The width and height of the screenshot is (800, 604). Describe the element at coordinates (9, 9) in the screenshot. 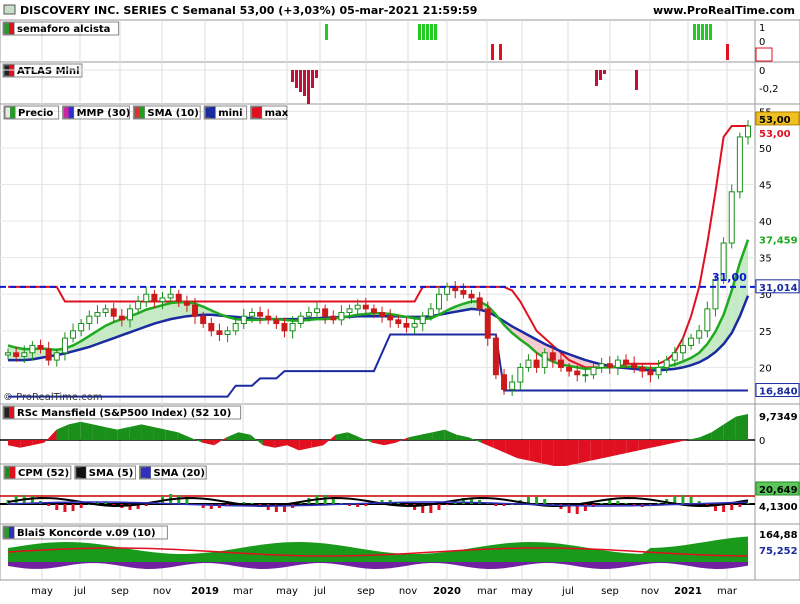

I see `window-icon` at that location.